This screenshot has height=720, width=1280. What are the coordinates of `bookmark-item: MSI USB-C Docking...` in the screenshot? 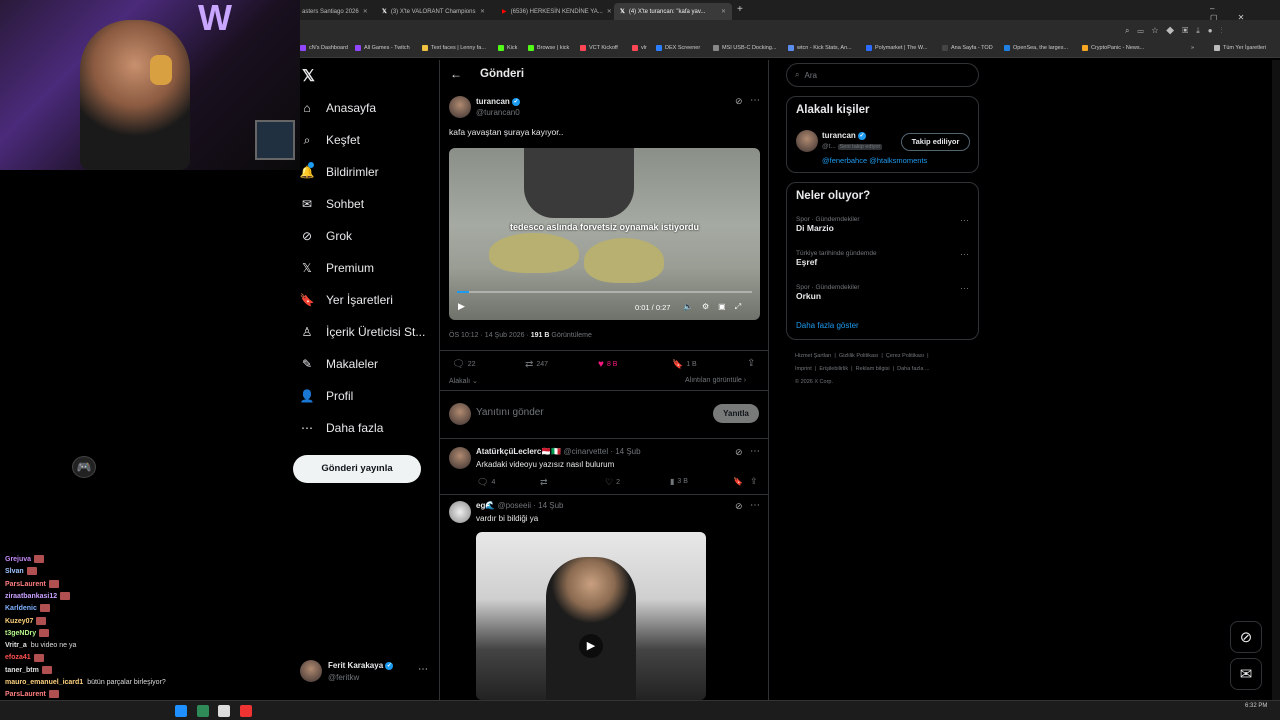 It's located at (744, 48).